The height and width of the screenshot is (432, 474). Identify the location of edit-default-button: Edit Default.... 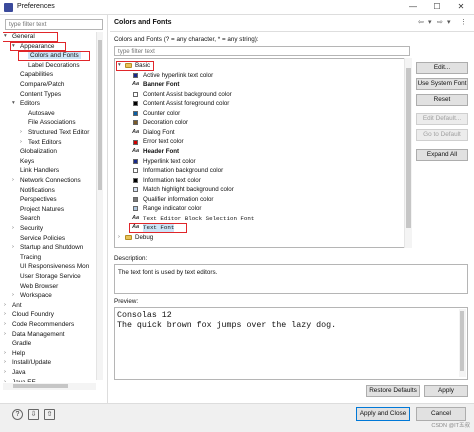
(442, 119).